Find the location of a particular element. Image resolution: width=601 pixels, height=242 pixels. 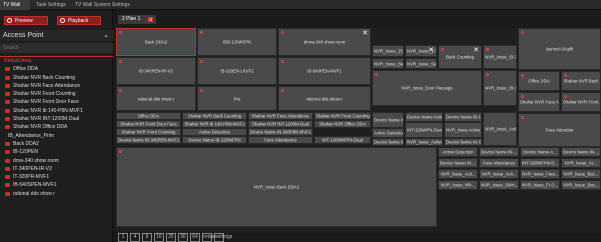

wall-tile: INT-1200WFPN-Dual is located at coordinates (342, 140).